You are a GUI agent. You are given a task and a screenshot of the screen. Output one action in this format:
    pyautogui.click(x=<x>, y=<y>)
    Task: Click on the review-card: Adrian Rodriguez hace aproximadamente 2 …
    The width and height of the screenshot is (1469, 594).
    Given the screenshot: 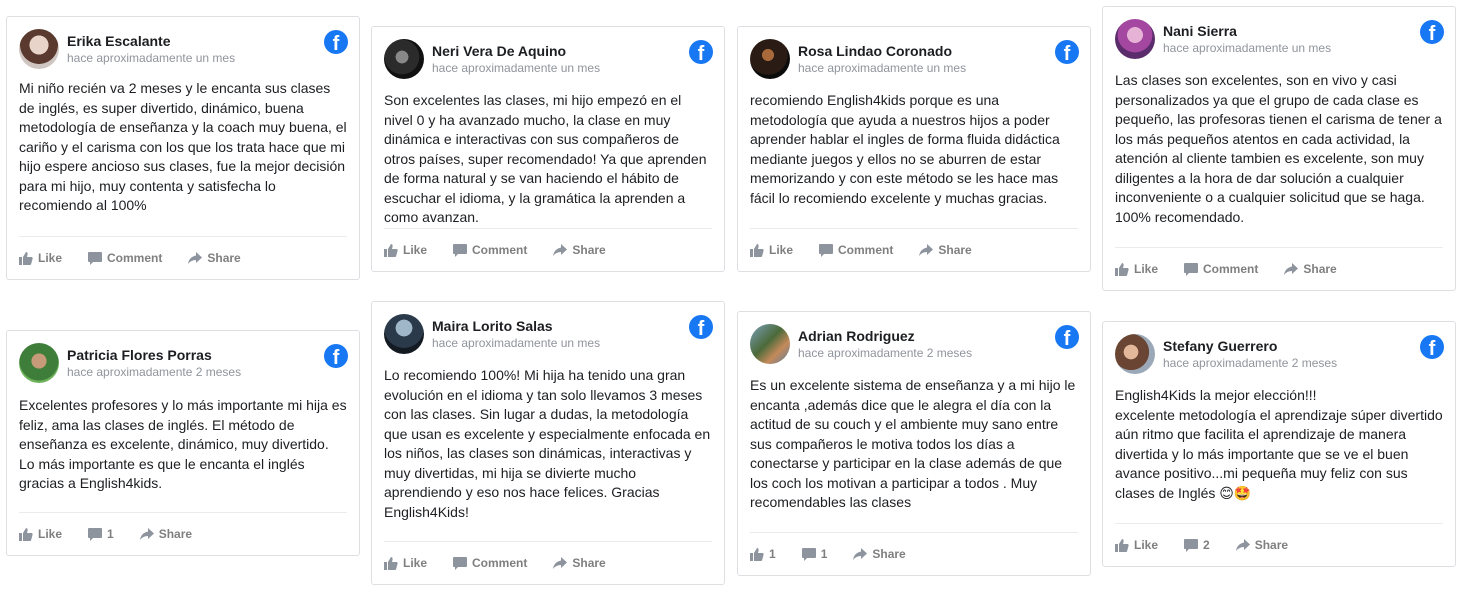 What is the action you would take?
    pyautogui.click(x=914, y=443)
    